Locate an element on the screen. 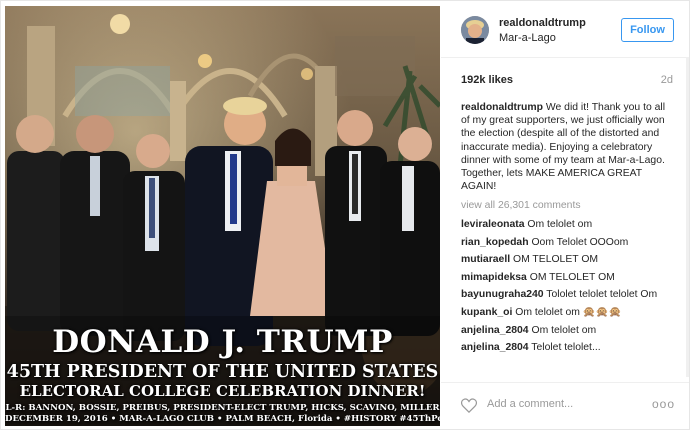 The width and height of the screenshot is (690, 430). comment-item: kupank_oi Om telolet om 🙊🙊🙊 is located at coordinates (572, 312).